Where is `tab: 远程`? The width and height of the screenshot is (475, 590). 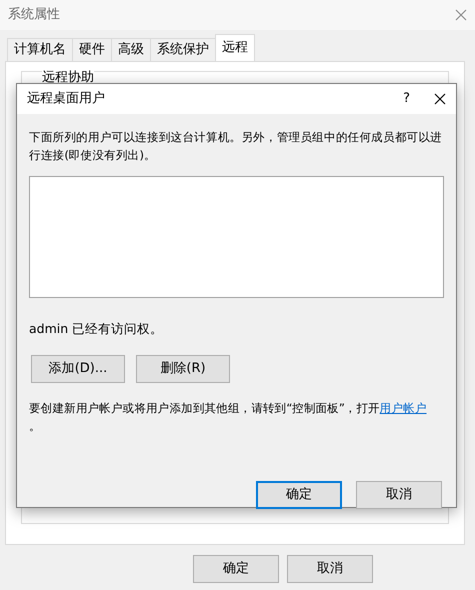
tab: 远程 is located at coordinates (235, 47).